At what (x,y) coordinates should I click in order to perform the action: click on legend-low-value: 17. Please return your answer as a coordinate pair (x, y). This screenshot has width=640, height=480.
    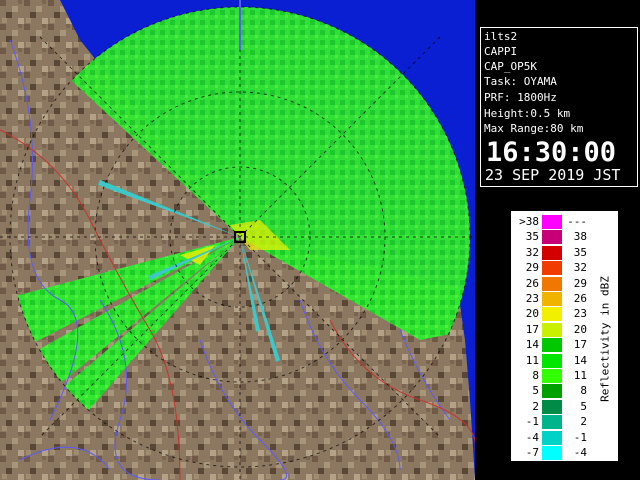
    Looking at the image, I should click on (532, 329).